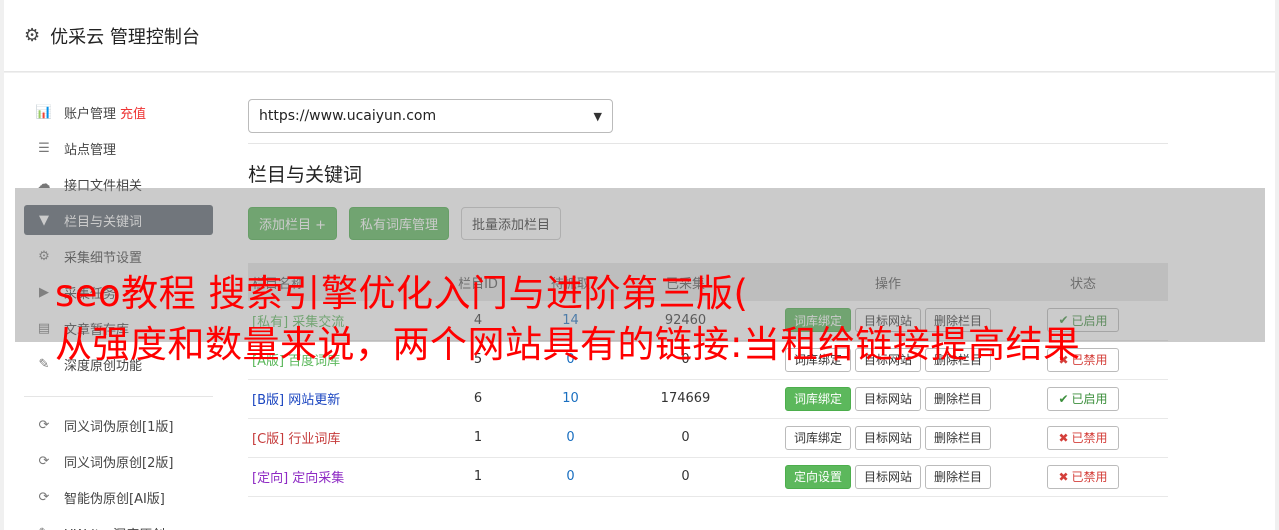 The height and width of the screenshot is (530, 1279). Describe the element at coordinates (1063, 398) in the screenshot. I see `check-icon: ✔` at that location.